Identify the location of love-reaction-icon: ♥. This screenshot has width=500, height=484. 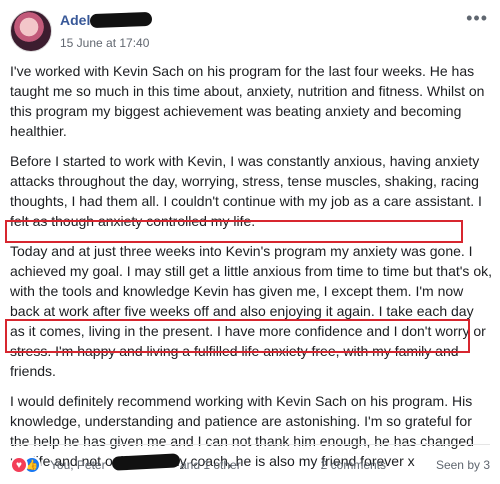
(19, 465).